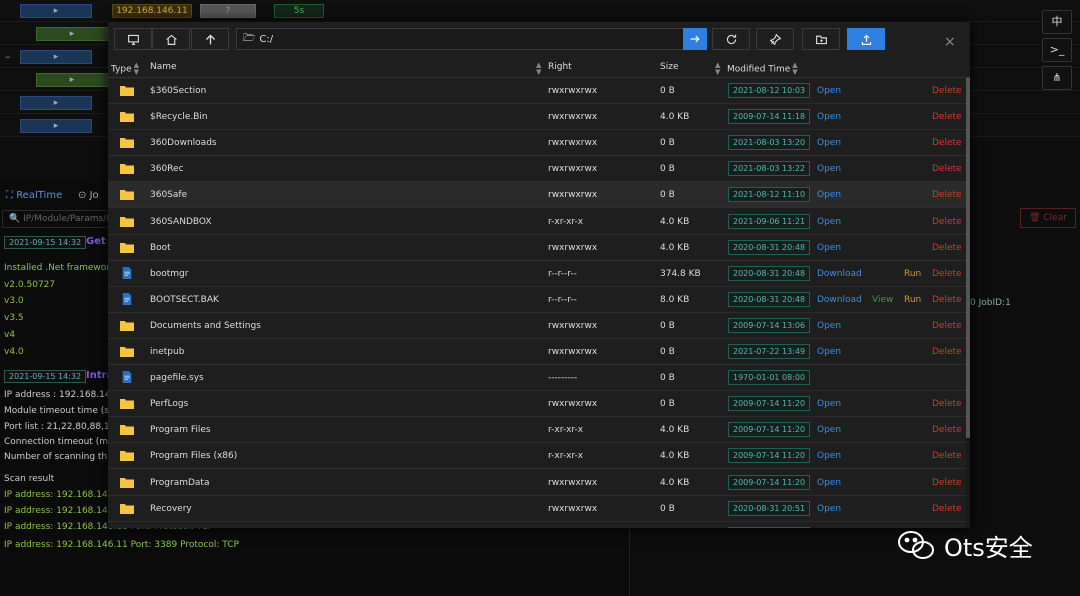  What do you see at coordinates (968, 258) in the screenshot?
I see `scrollbar-thumb` at bounding box center [968, 258].